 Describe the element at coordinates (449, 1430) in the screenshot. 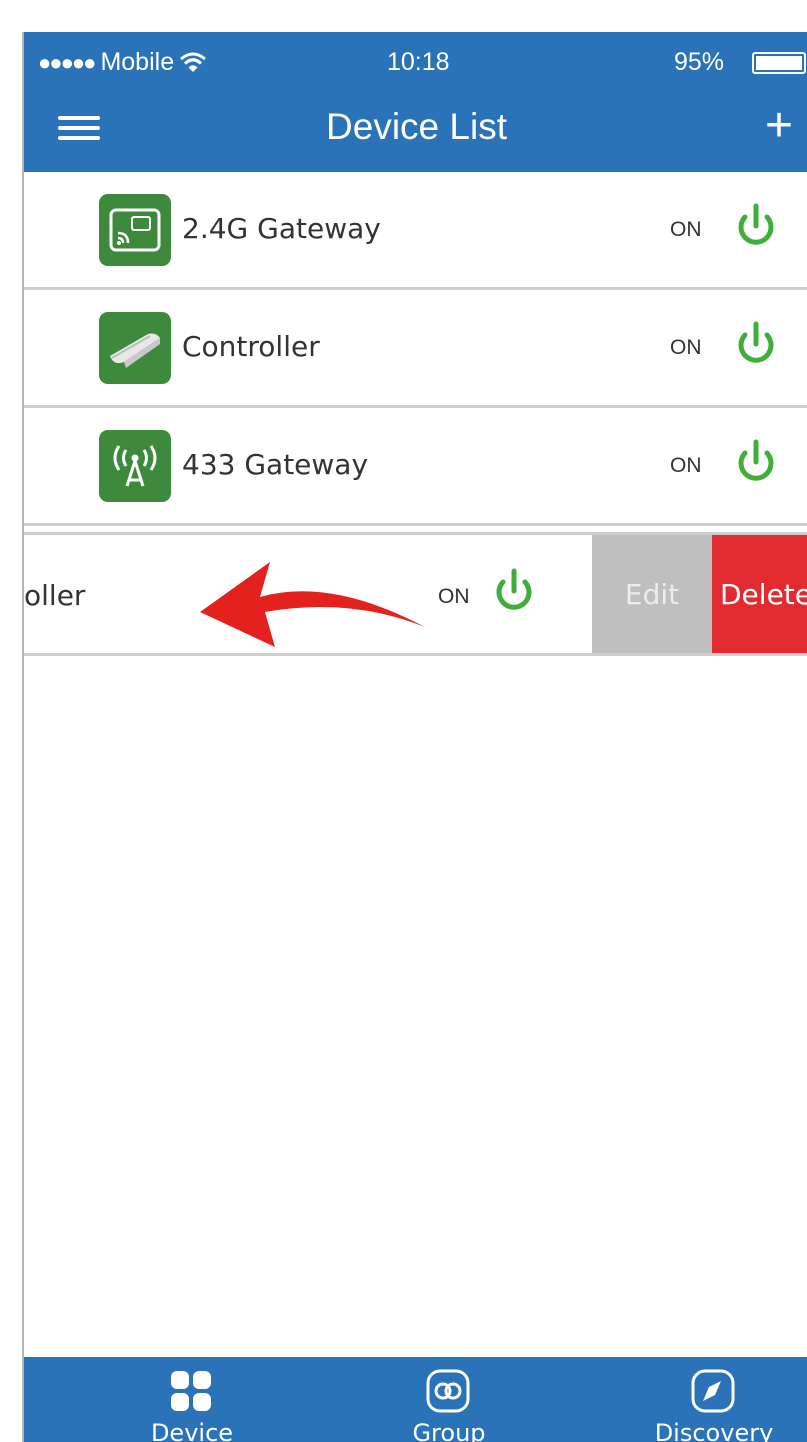

I see `tab-label: Group` at that location.